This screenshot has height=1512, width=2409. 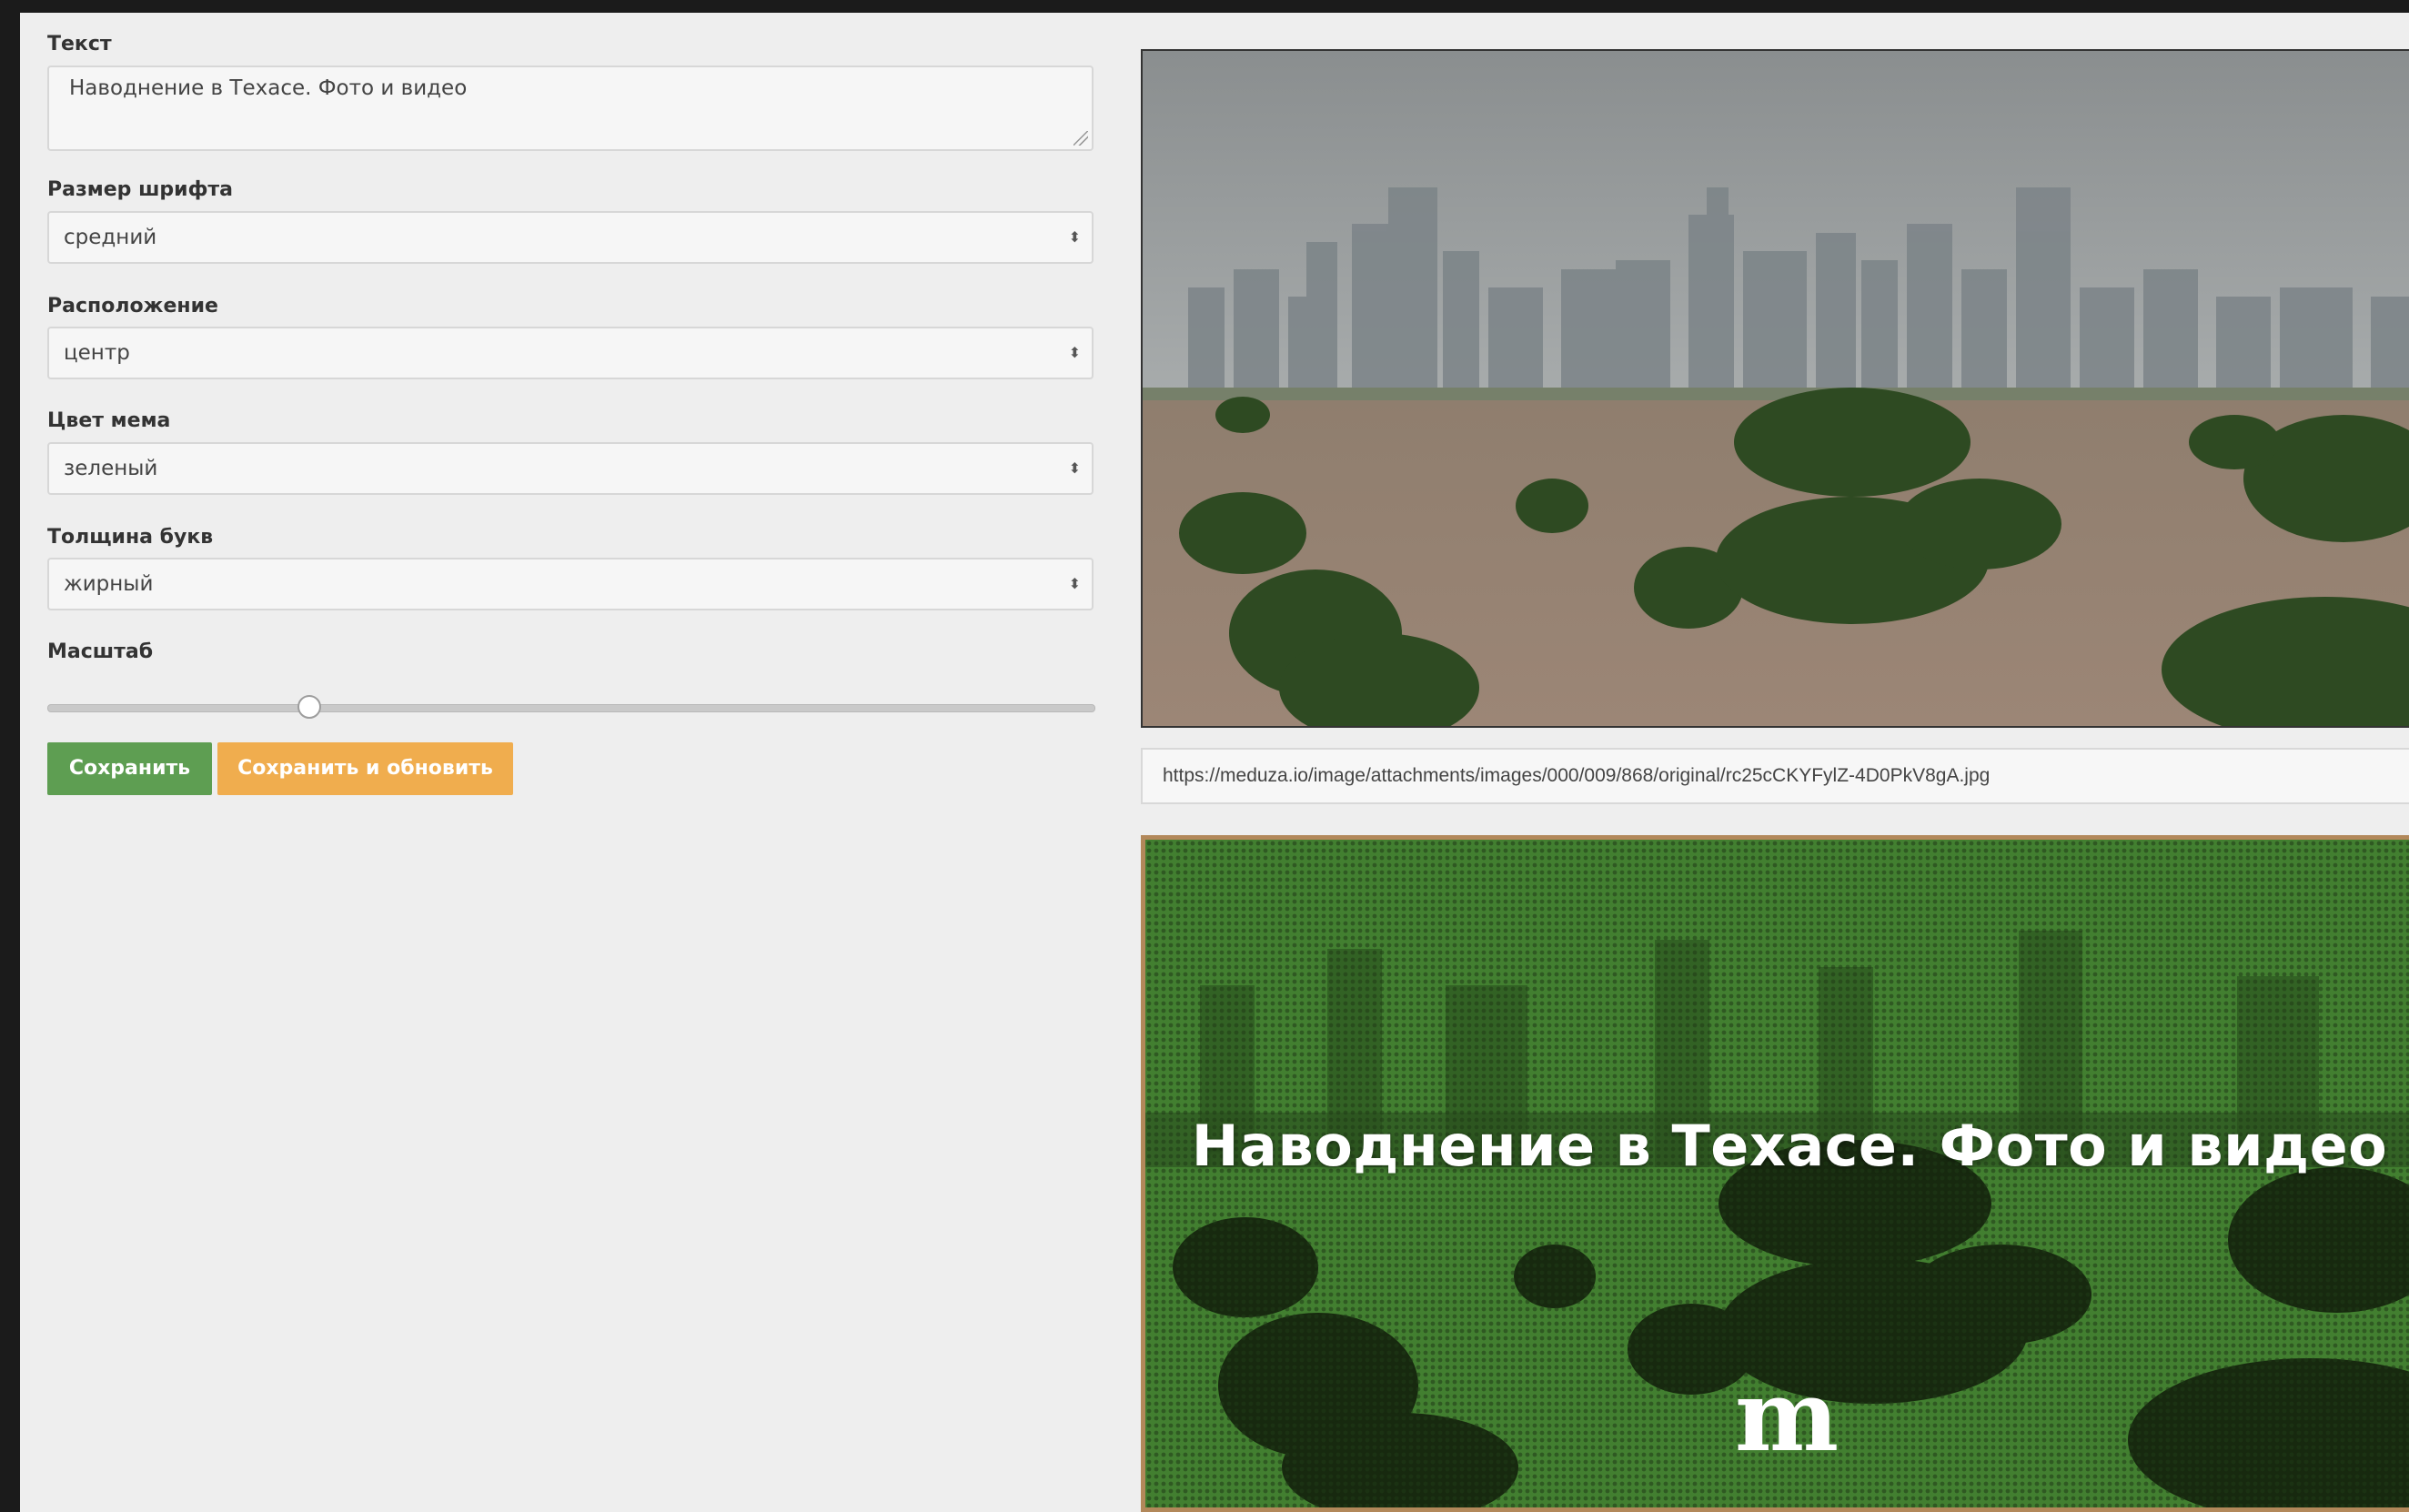 What do you see at coordinates (570, 238) in the screenshot?
I see `font-size-select: средний ⬍` at bounding box center [570, 238].